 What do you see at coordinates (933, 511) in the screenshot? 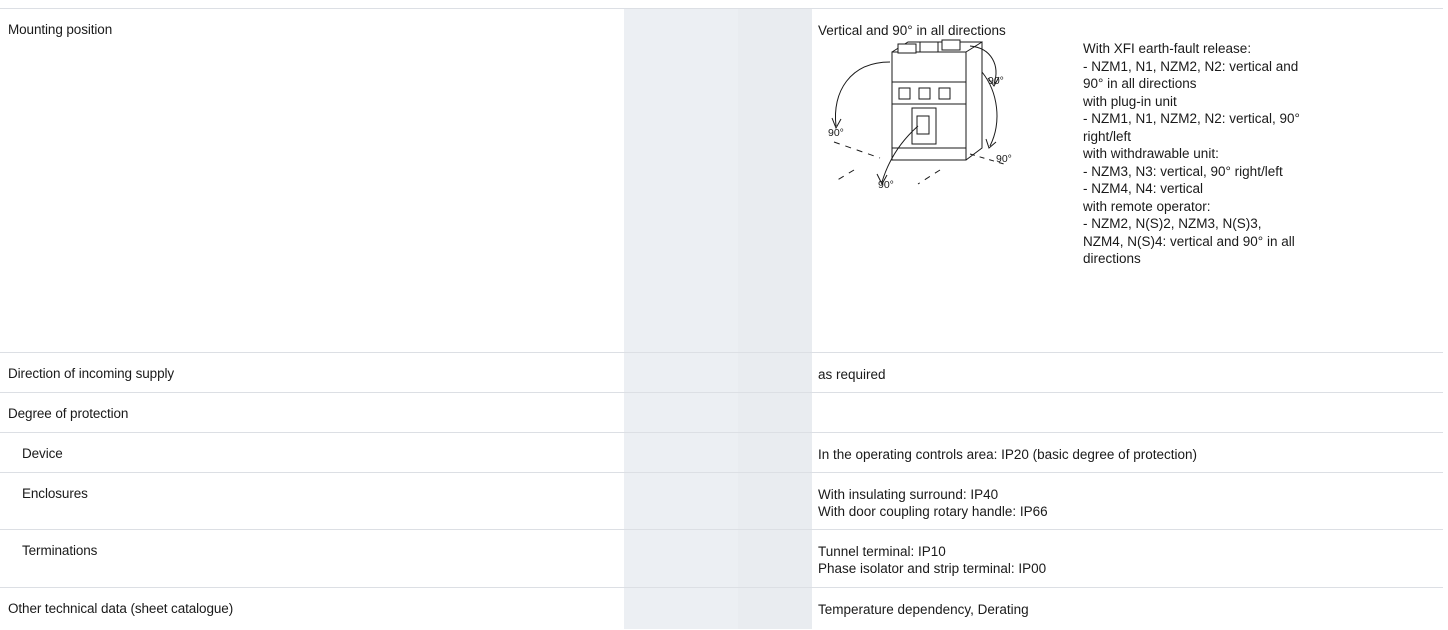
I see `value-line: With door coupling rotary handle: IP66` at bounding box center [933, 511].